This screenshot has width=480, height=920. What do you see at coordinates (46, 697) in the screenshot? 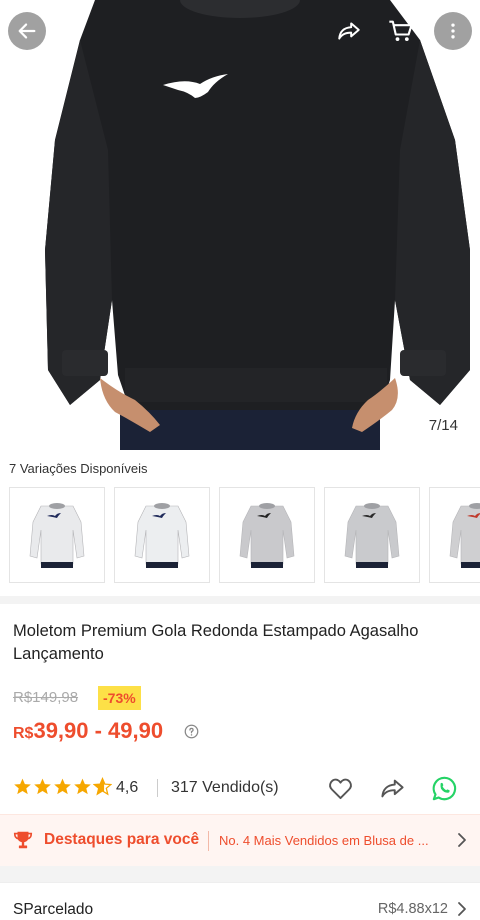
I see `original-price: R$149,98` at bounding box center [46, 697].